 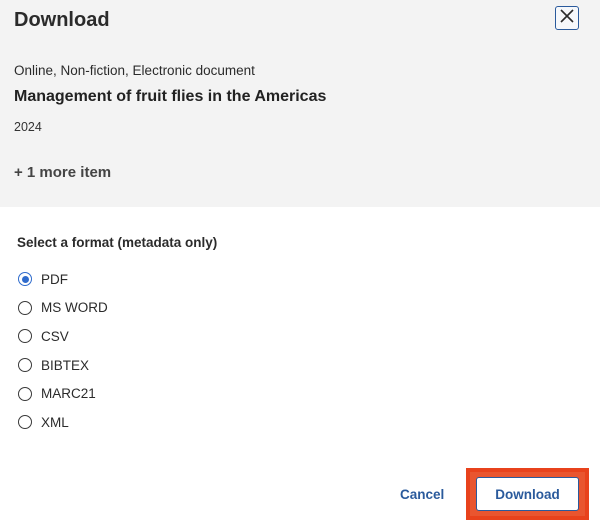 I want to click on format-option-label: BIBTEX, so click(x=65, y=365).